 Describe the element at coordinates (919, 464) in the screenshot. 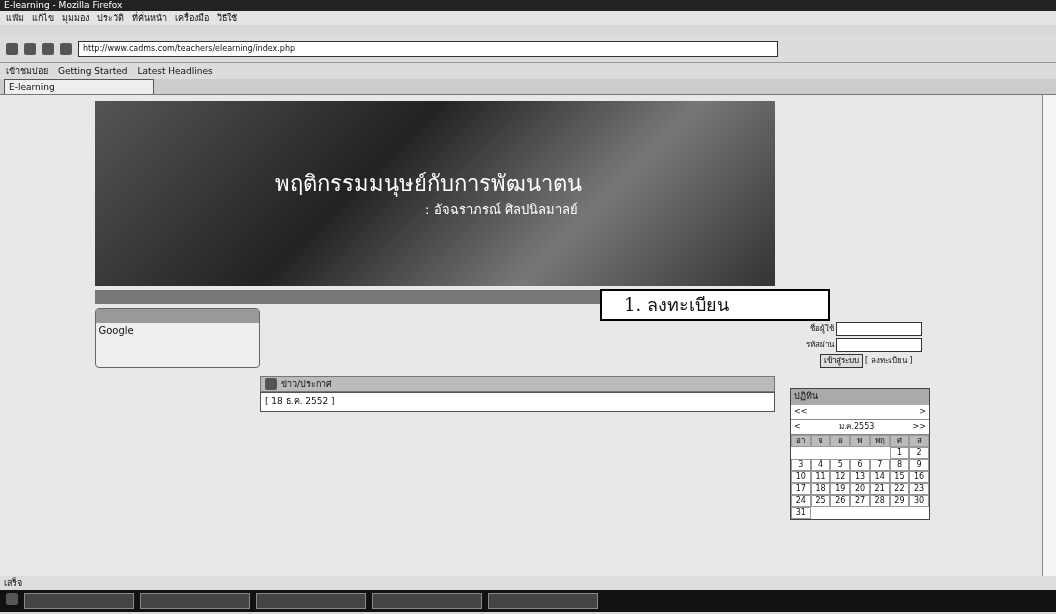

I see `calendar-day: 9` at that location.